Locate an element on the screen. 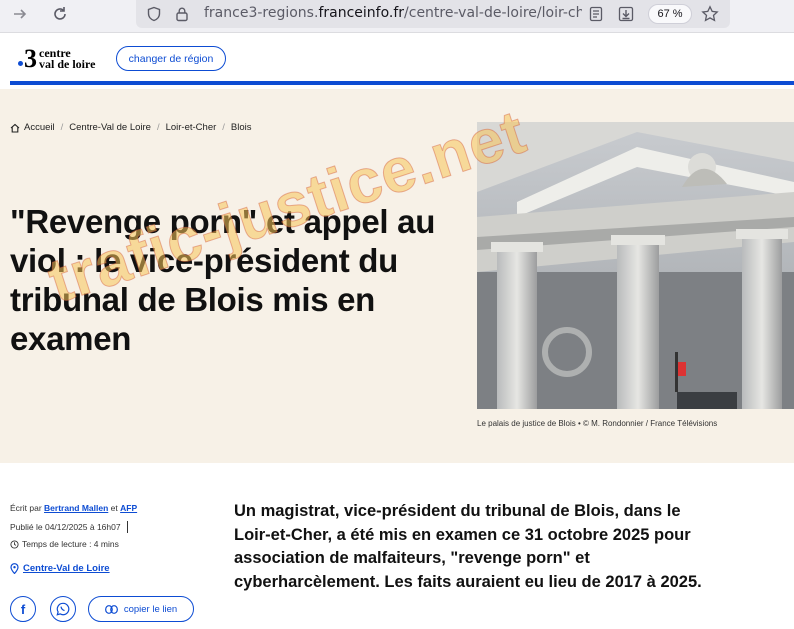 This screenshot has height=629, width=794. author-link: Bertrand Mallen is located at coordinates (76, 508).